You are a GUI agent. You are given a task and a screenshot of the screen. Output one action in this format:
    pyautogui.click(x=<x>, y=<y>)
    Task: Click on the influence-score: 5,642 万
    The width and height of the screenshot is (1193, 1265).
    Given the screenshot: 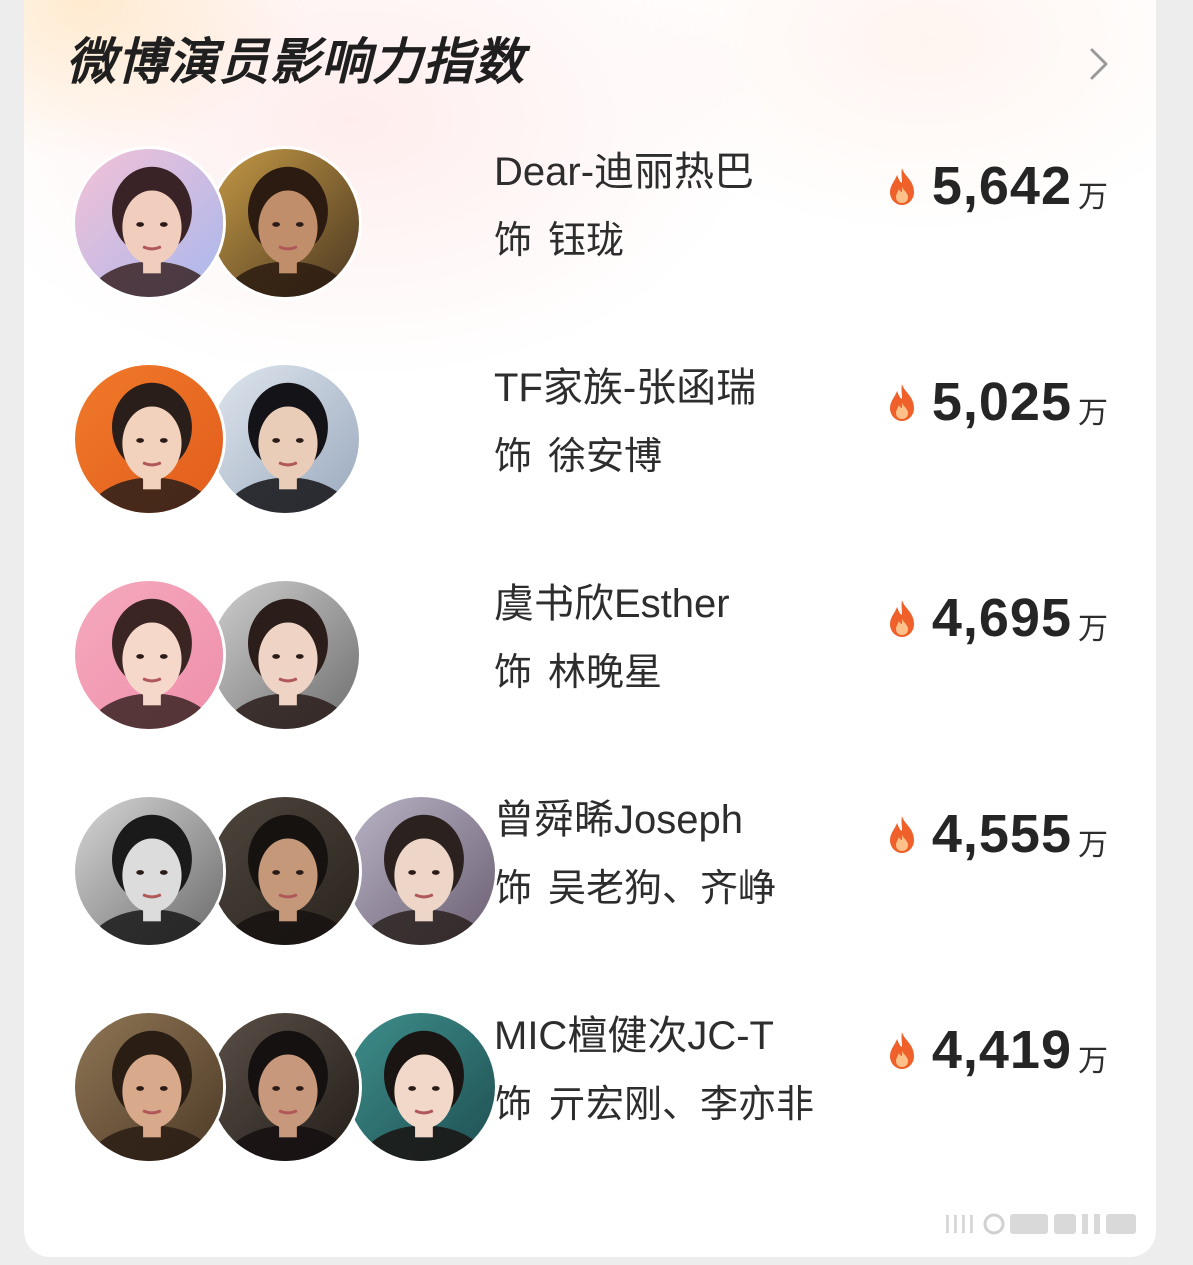 What is the action you would take?
    pyautogui.click(x=997, y=186)
    